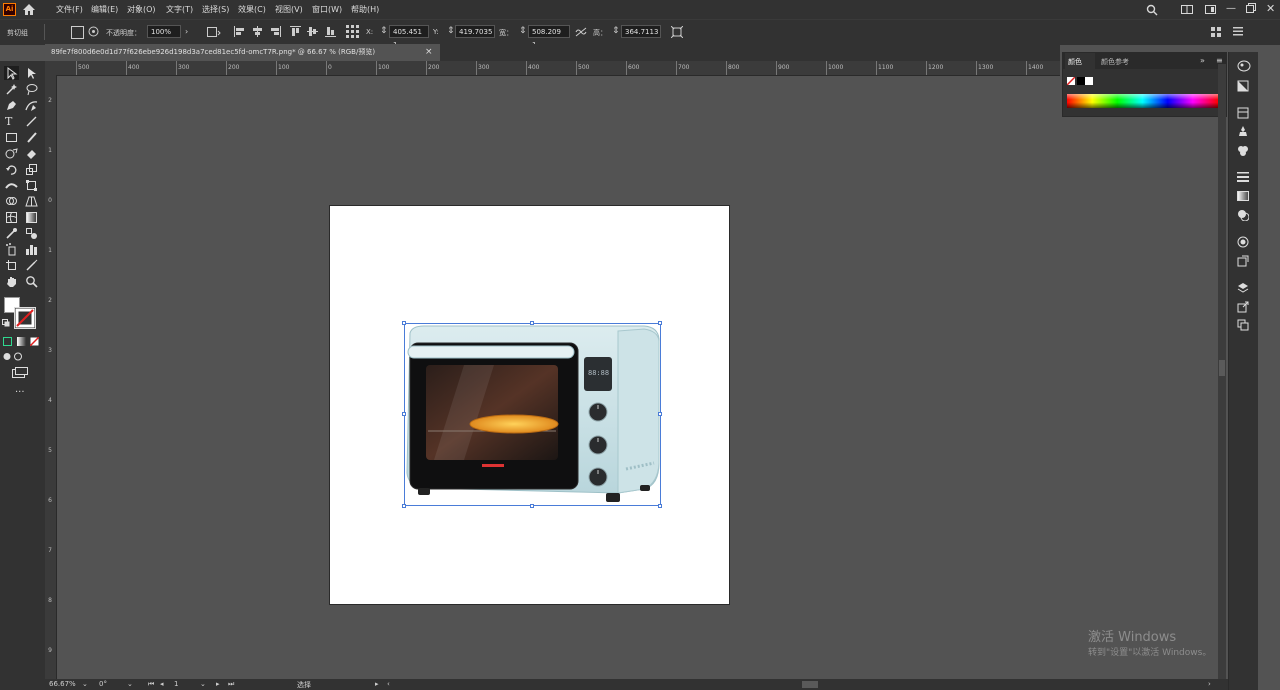  I want to click on last-artboard-icon: ⏭, so click(231, 684).